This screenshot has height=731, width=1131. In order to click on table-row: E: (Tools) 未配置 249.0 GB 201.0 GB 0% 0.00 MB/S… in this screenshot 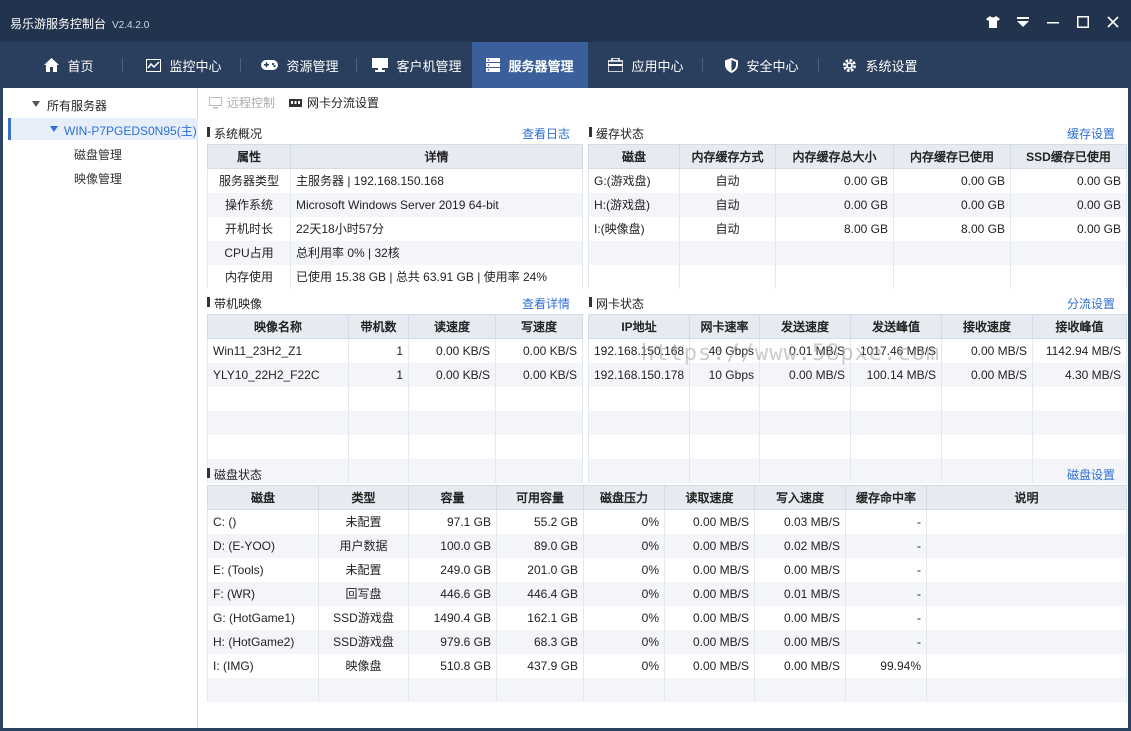, I will do `click(667, 569)`.